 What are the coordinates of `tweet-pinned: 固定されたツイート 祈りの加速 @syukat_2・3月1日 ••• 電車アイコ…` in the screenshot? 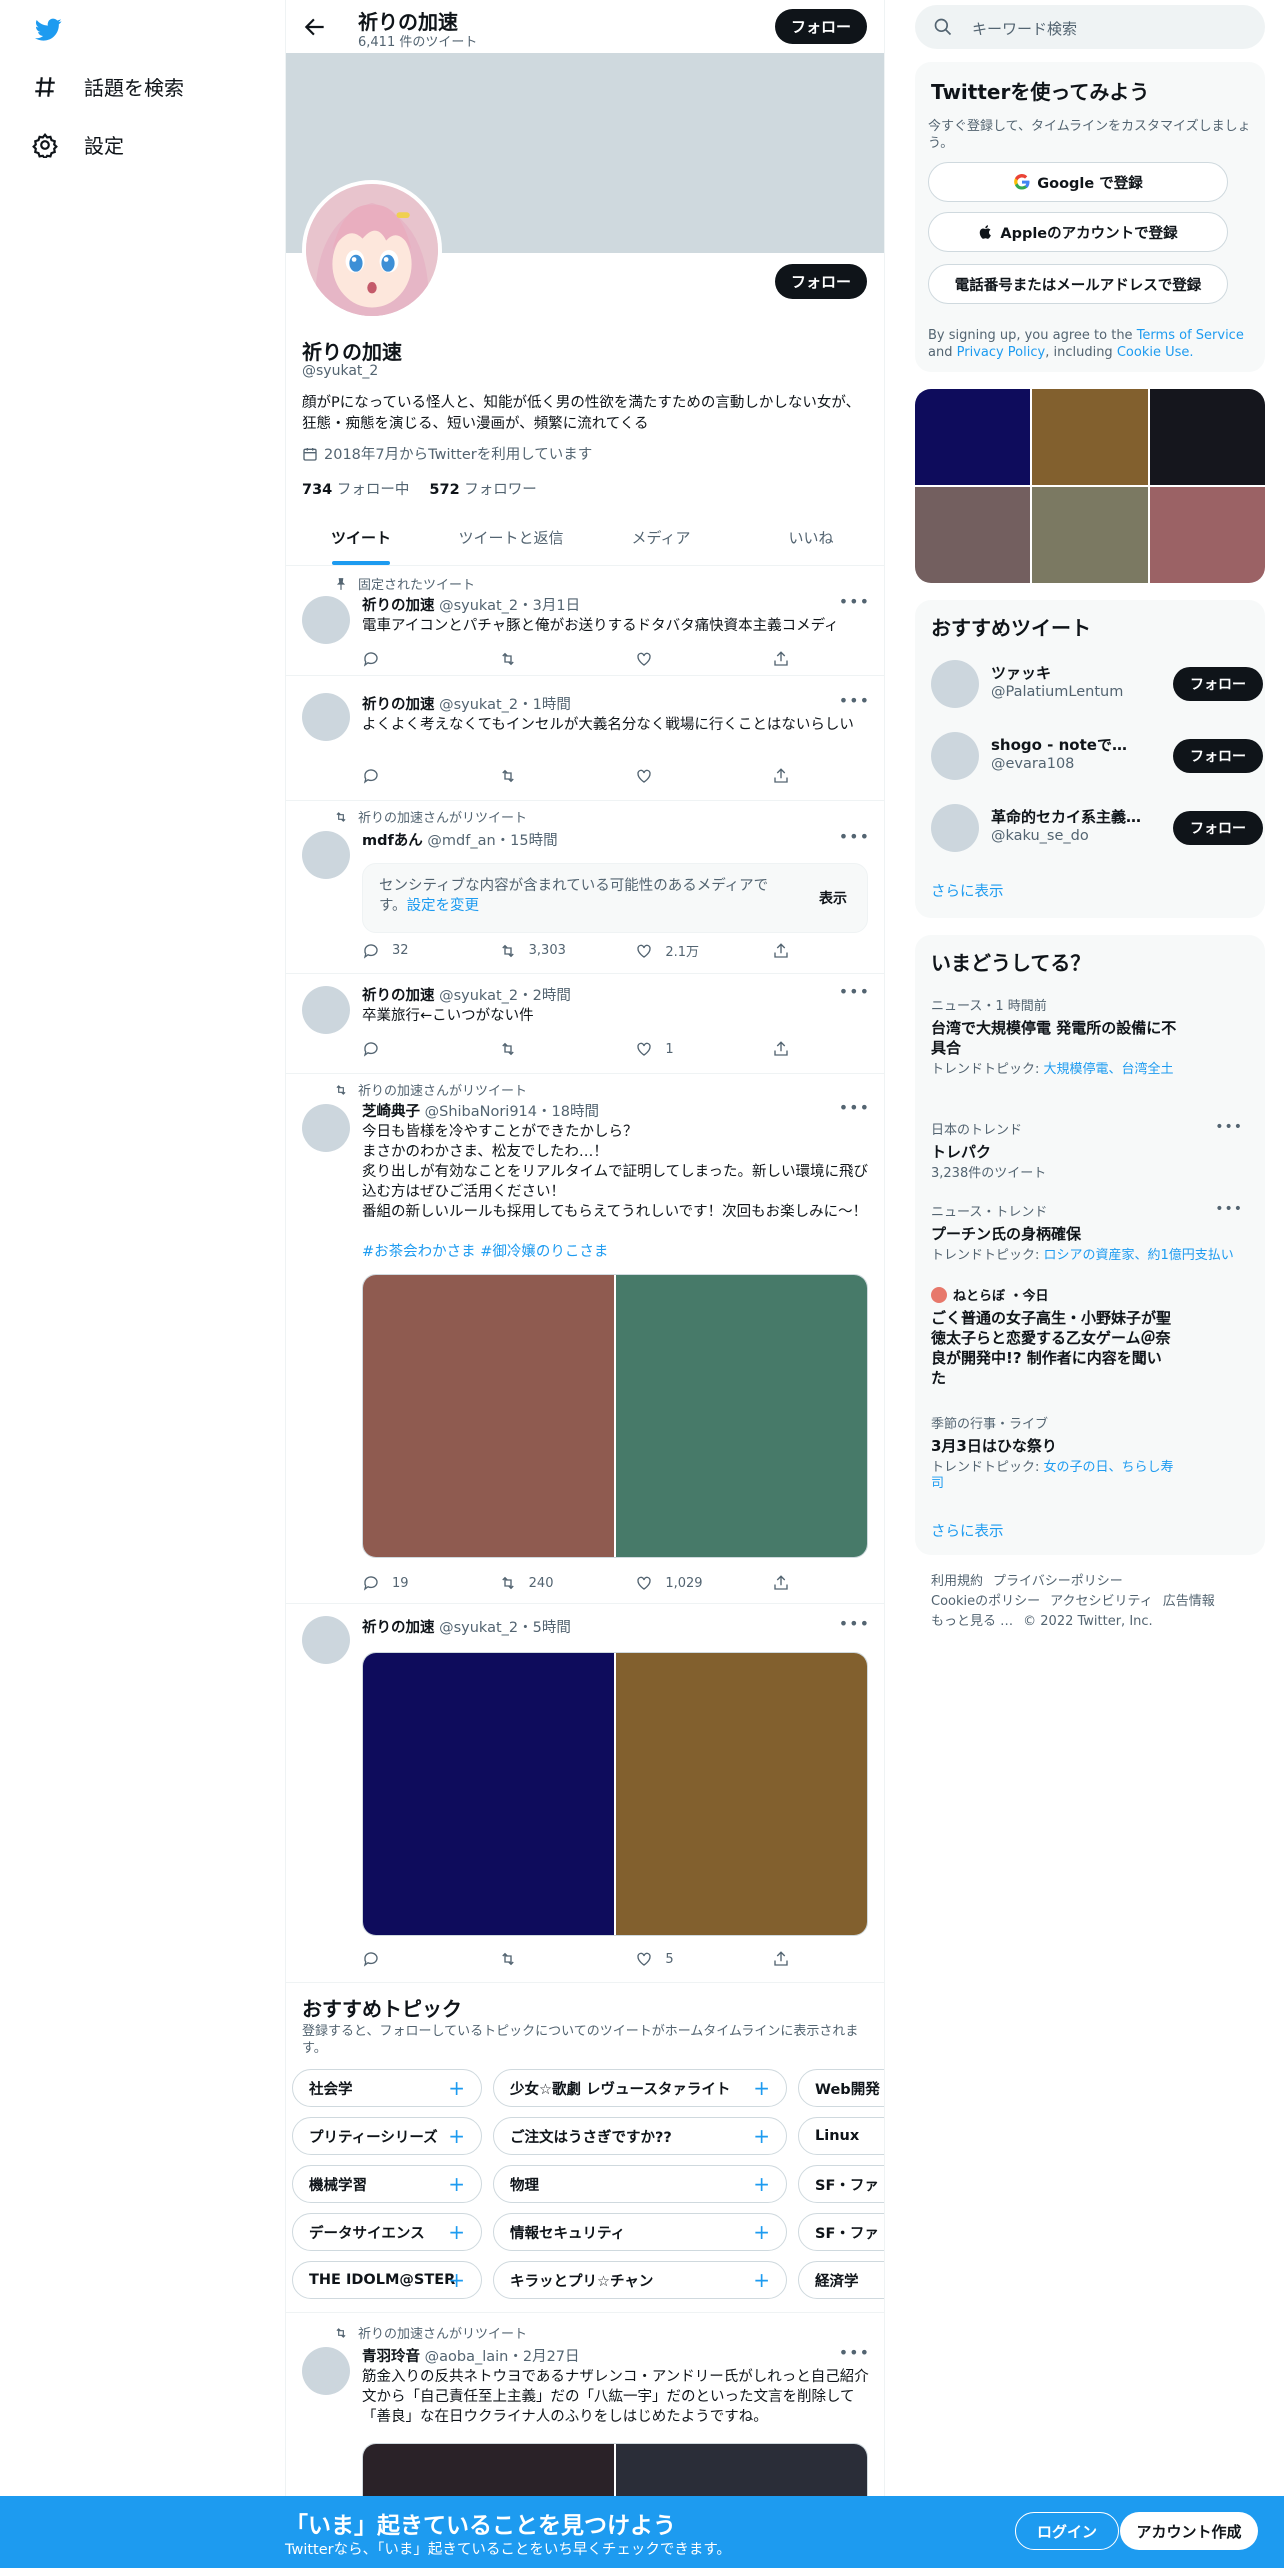 It's located at (585, 621).